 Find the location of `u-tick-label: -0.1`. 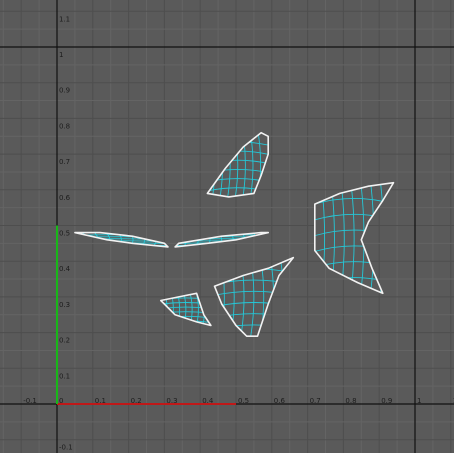

u-tick-label: -0.1 is located at coordinates (30, 401).